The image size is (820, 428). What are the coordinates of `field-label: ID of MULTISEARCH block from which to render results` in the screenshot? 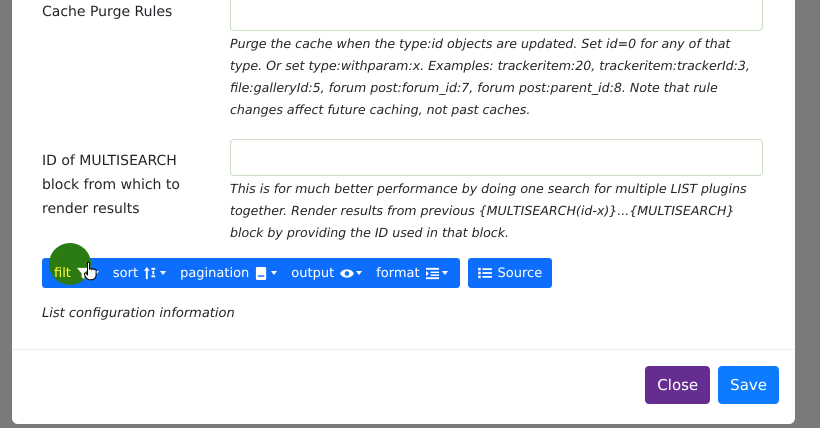 It's located at (111, 185).